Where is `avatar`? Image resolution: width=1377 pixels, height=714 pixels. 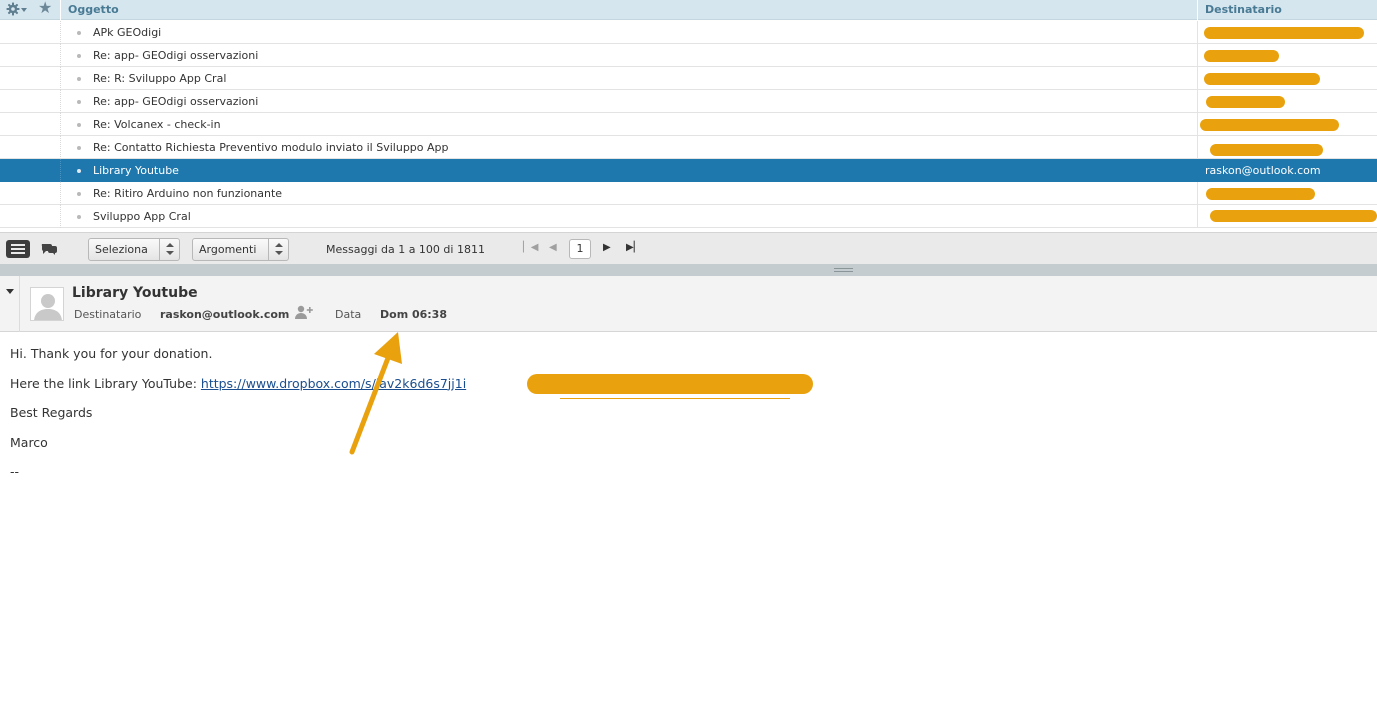 avatar is located at coordinates (47, 304).